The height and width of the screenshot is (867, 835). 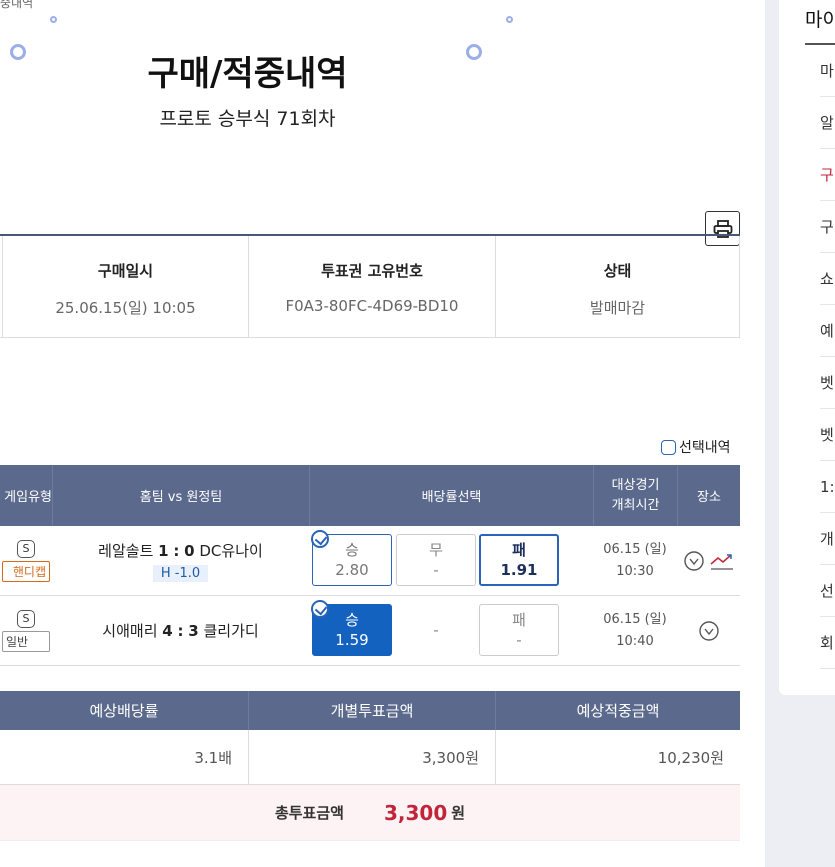 I want to click on odds-lose-button: 패 -, so click(x=519, y=630).